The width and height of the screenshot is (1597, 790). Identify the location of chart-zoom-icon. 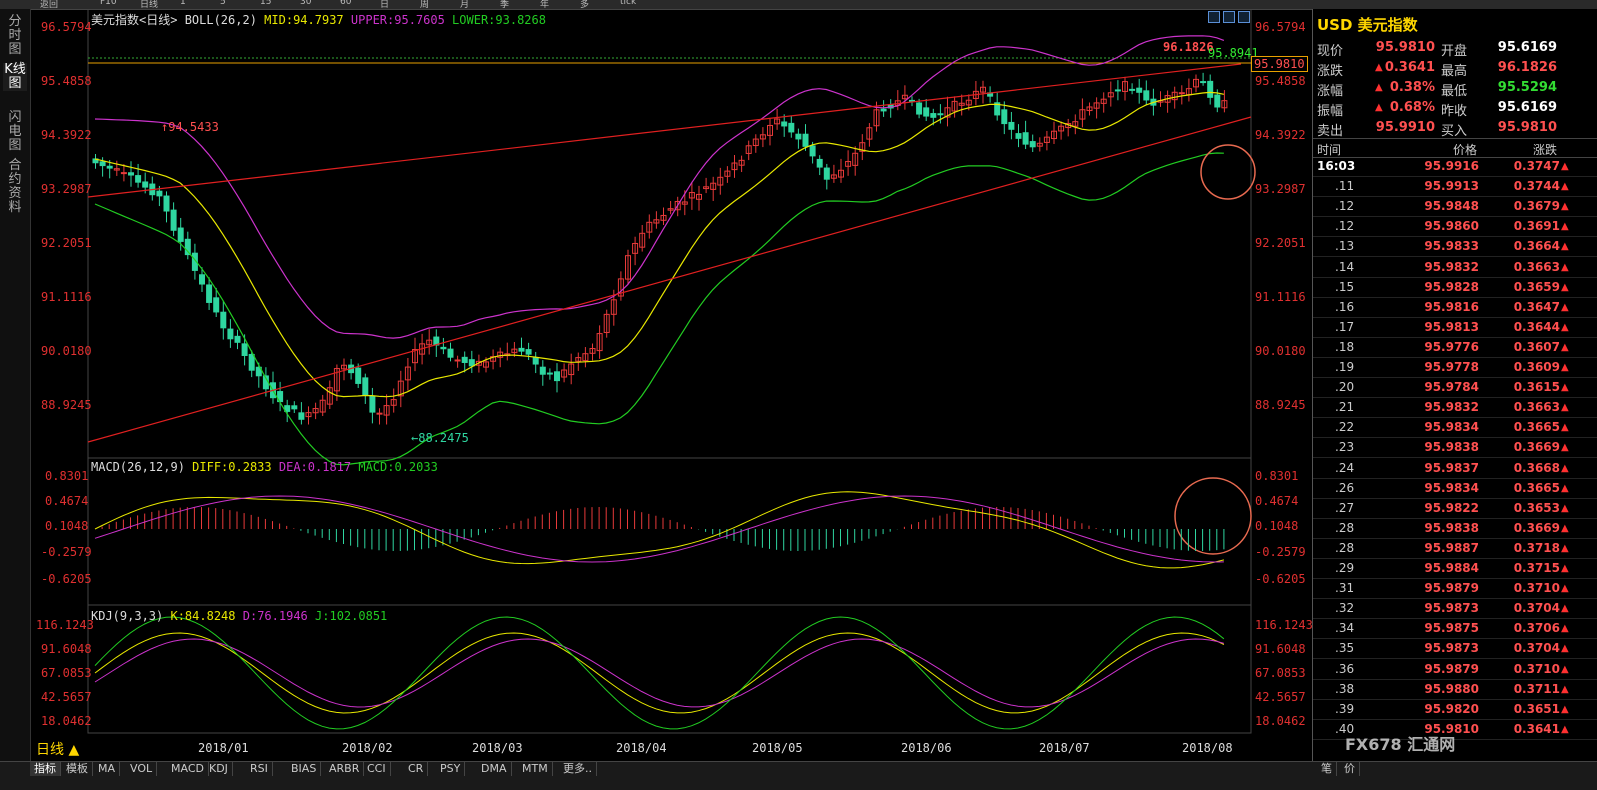
(1214, 17).